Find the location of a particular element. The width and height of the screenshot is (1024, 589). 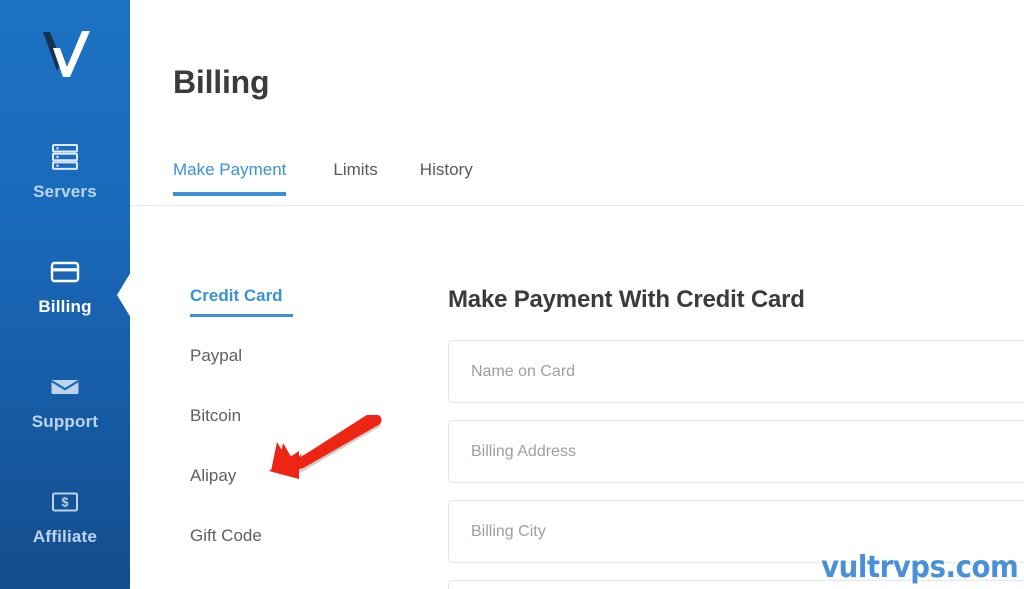

sidebar-item-affiliate: $ Affiliate is located at coordinates (65, 516).